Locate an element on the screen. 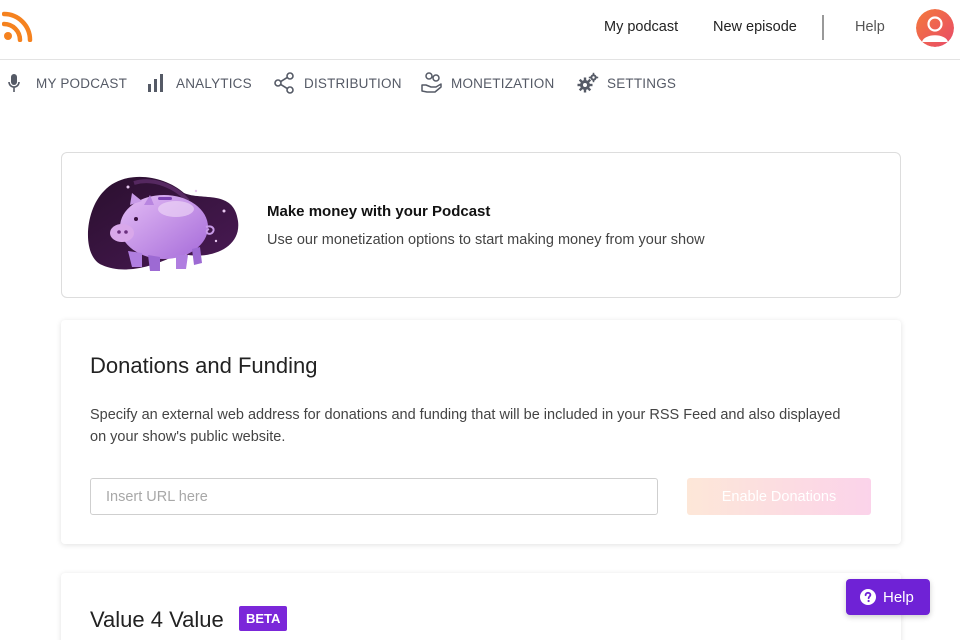  nav-item-my-podcast: MY PODCAST is located at coordinates (66, 83).